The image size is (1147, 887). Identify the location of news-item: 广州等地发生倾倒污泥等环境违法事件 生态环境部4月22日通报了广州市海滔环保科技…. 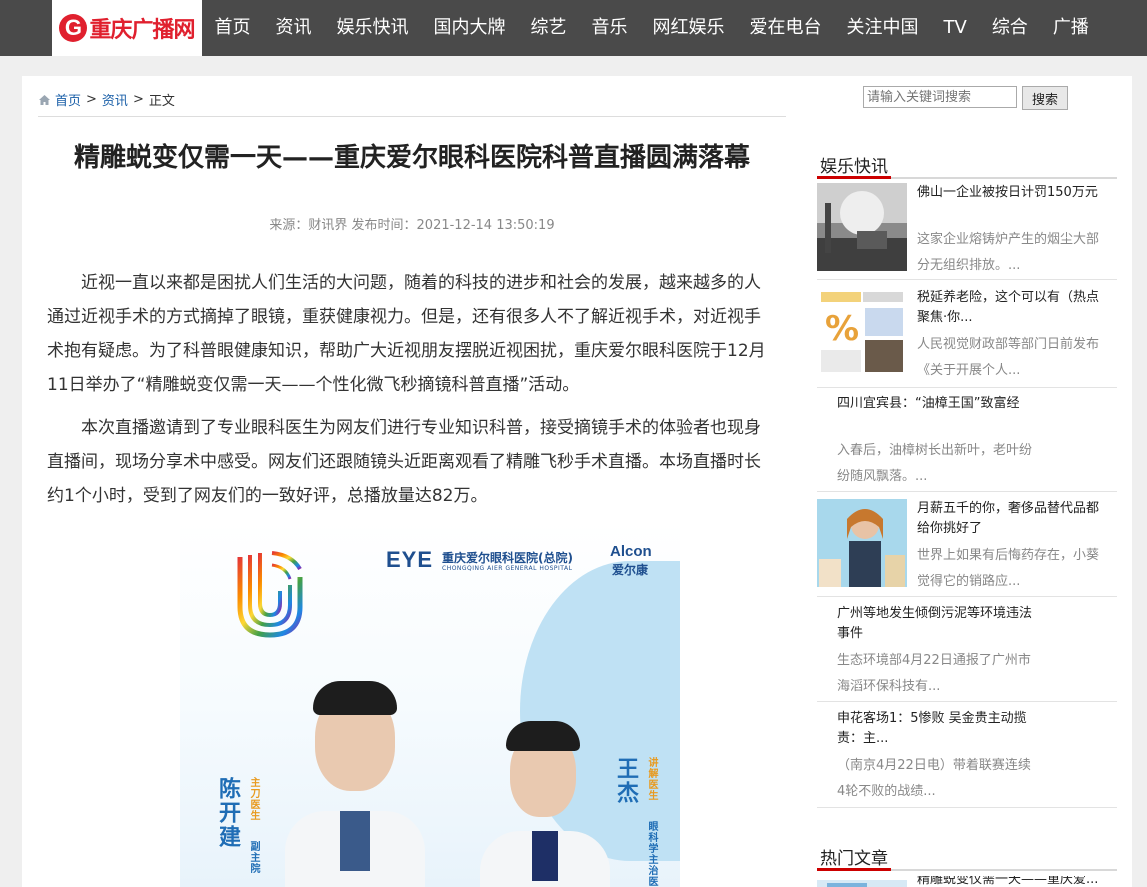
(967, 652).